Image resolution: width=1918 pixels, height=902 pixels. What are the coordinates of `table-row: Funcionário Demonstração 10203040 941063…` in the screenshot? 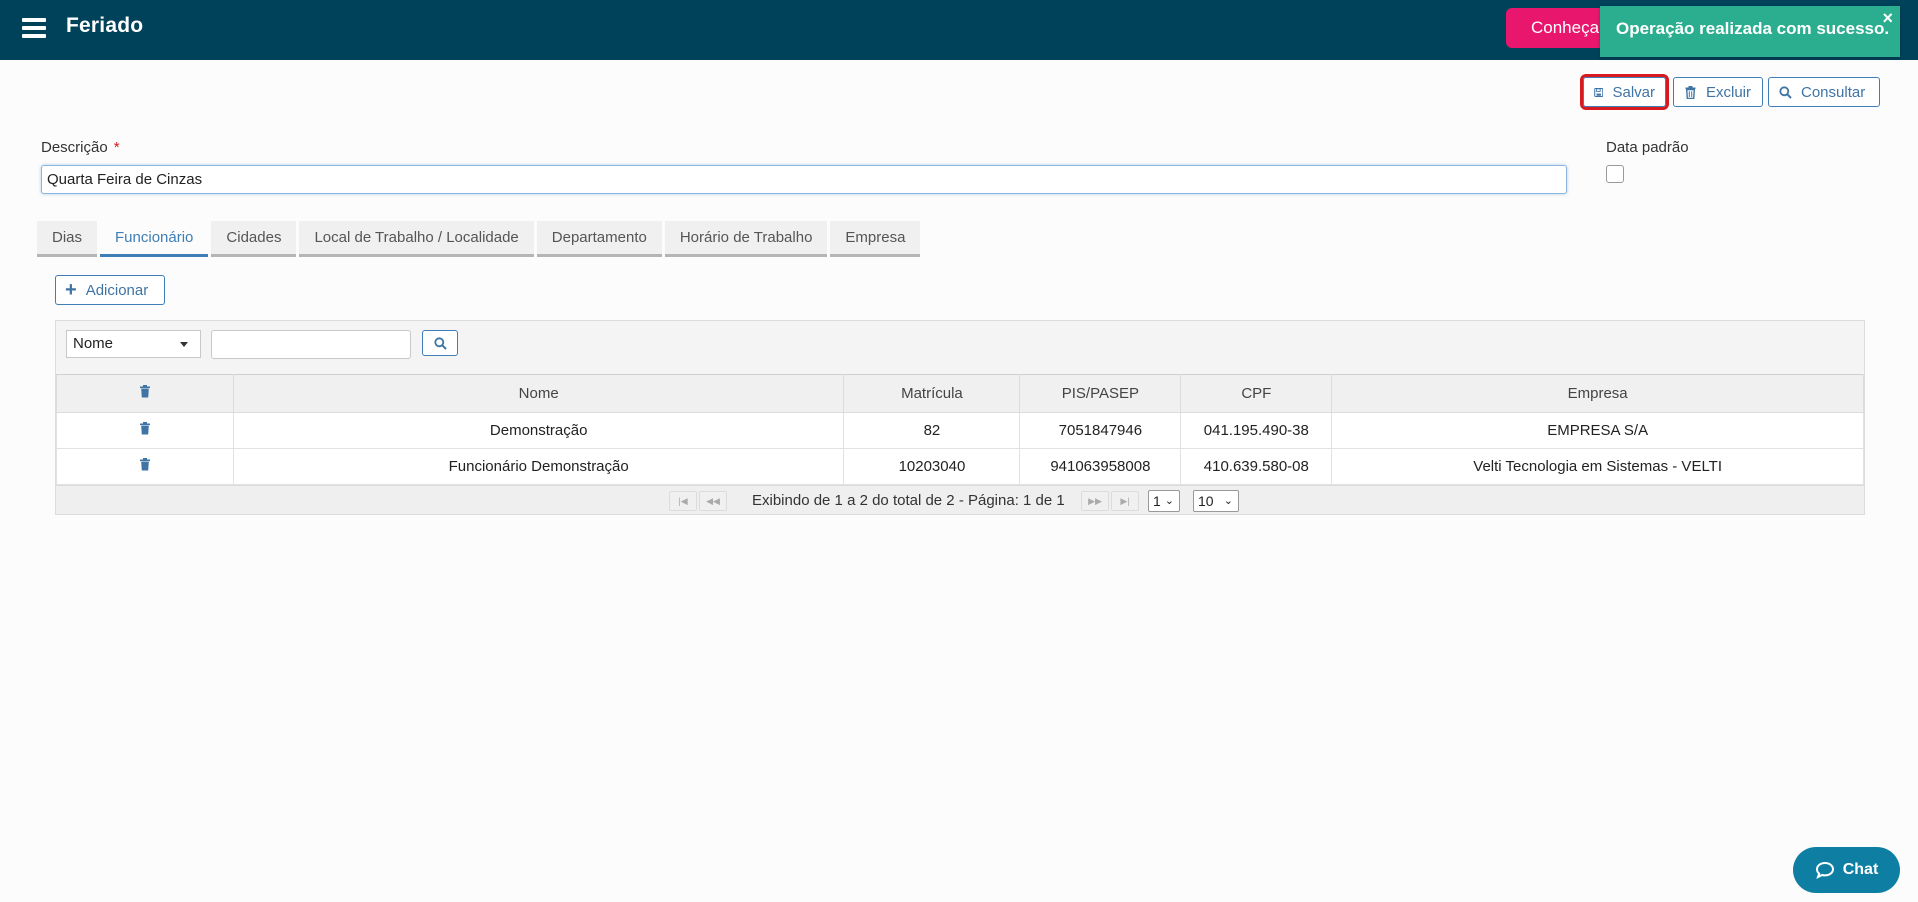 It's located at (960, 466).